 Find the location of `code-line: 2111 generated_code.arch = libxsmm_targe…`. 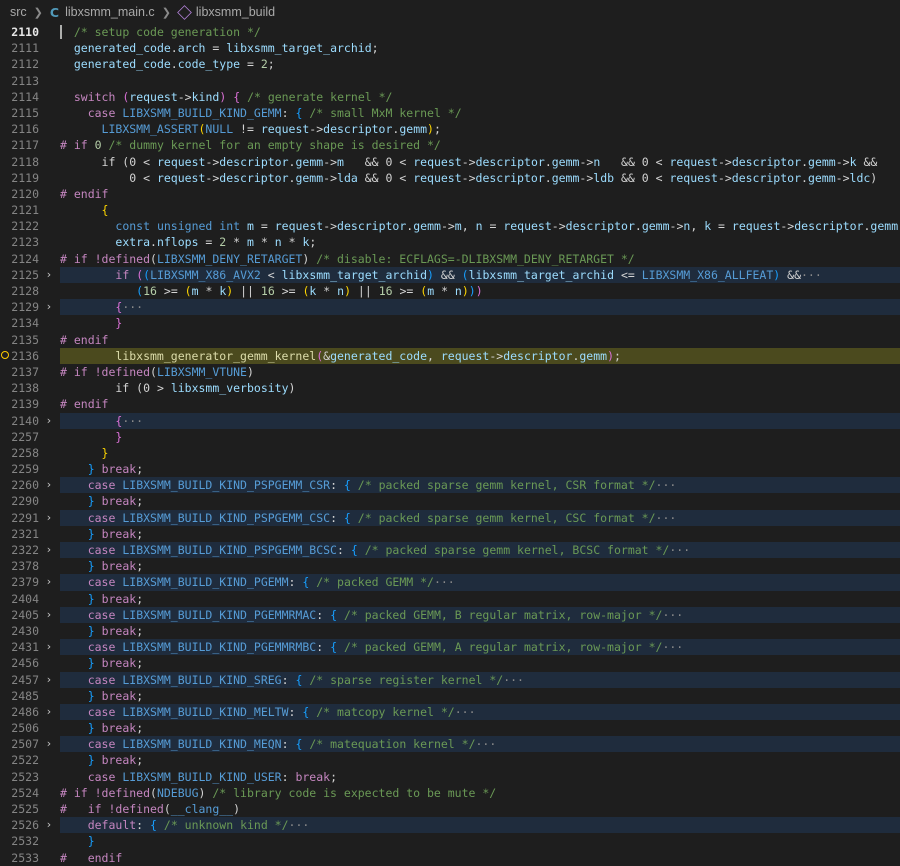

code-line: 2111 generated_code.arch = libxsmm_targe… is located at coordinates (450, 48).